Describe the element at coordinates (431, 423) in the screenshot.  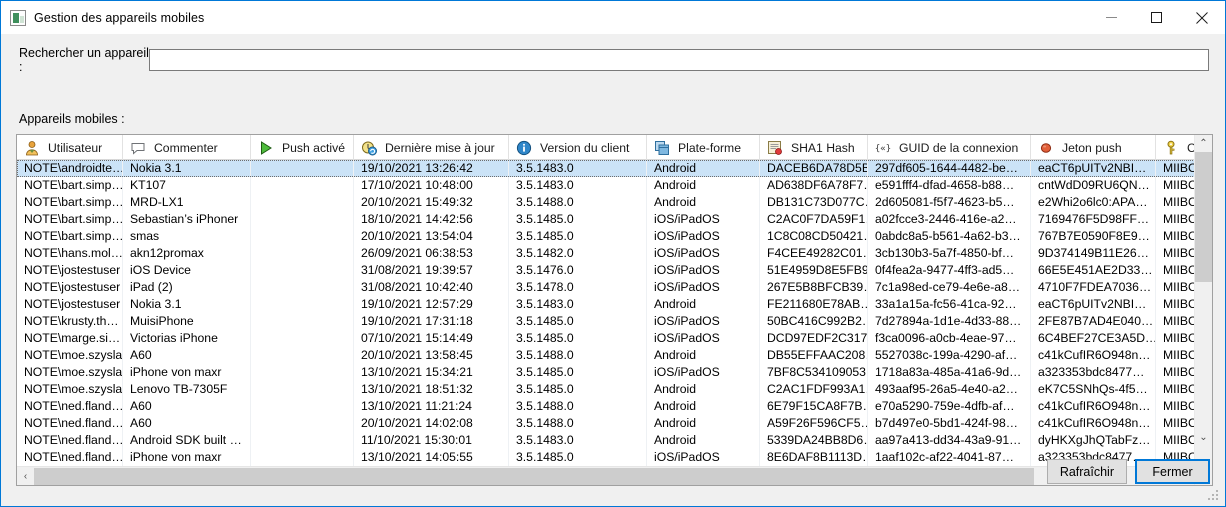
I see `cell-updated: 20/10/2021 14:02:08` at that location.